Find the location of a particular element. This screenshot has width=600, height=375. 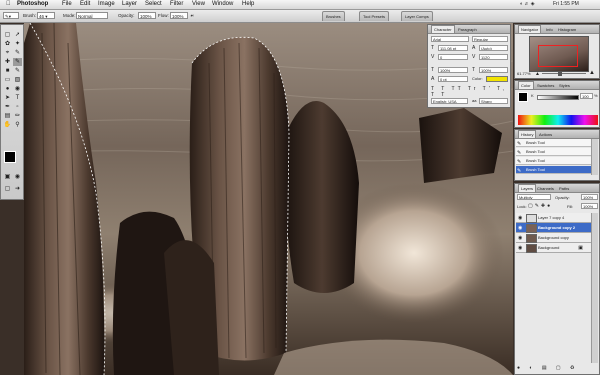

tab-color: Color is located at coordinates (526, 85).